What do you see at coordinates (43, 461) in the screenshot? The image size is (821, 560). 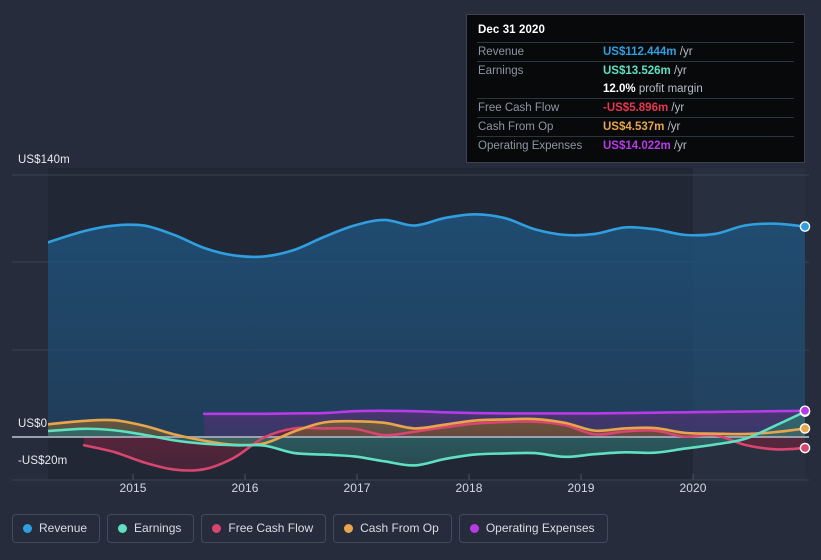 I see `y-axis-label-bottom: -US$20m` at bounding box center [43, 461].